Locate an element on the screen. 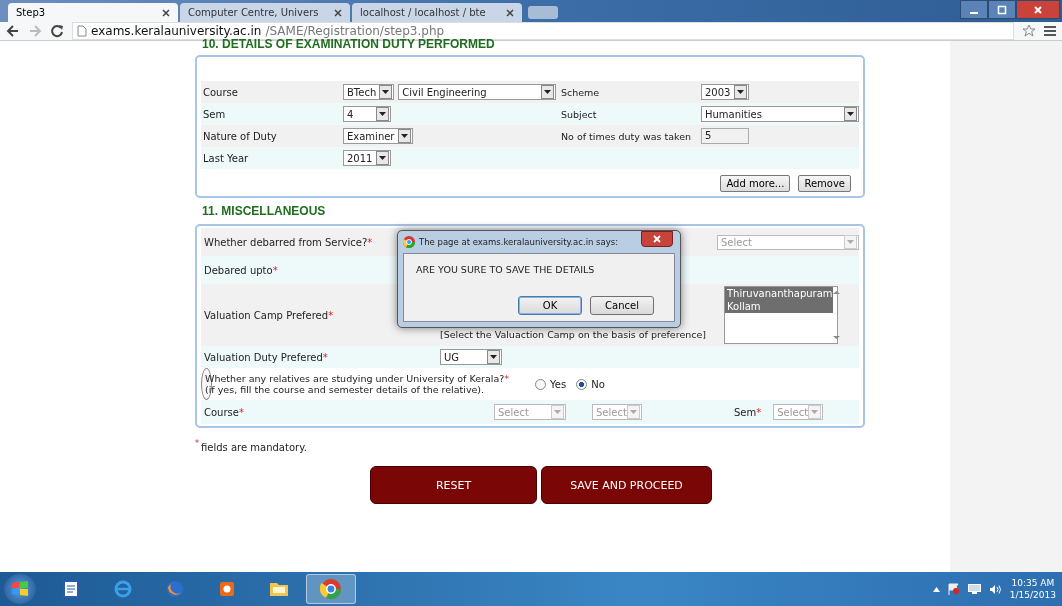 The image size is (1062, 606). minimize-icon is located at coordinates (974, 12).